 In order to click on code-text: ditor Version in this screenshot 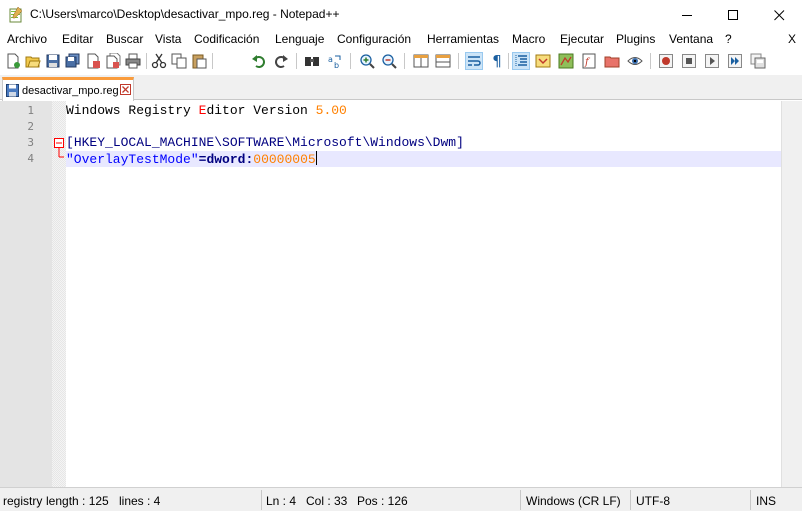, I will do `click(261, 110)`.